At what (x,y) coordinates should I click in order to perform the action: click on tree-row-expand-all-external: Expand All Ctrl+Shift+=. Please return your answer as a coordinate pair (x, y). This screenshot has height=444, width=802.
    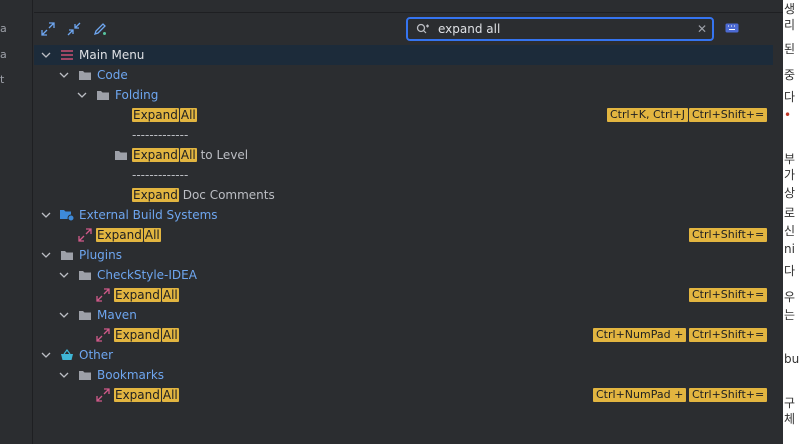
    Looking at the image, I should click on (403, 235).